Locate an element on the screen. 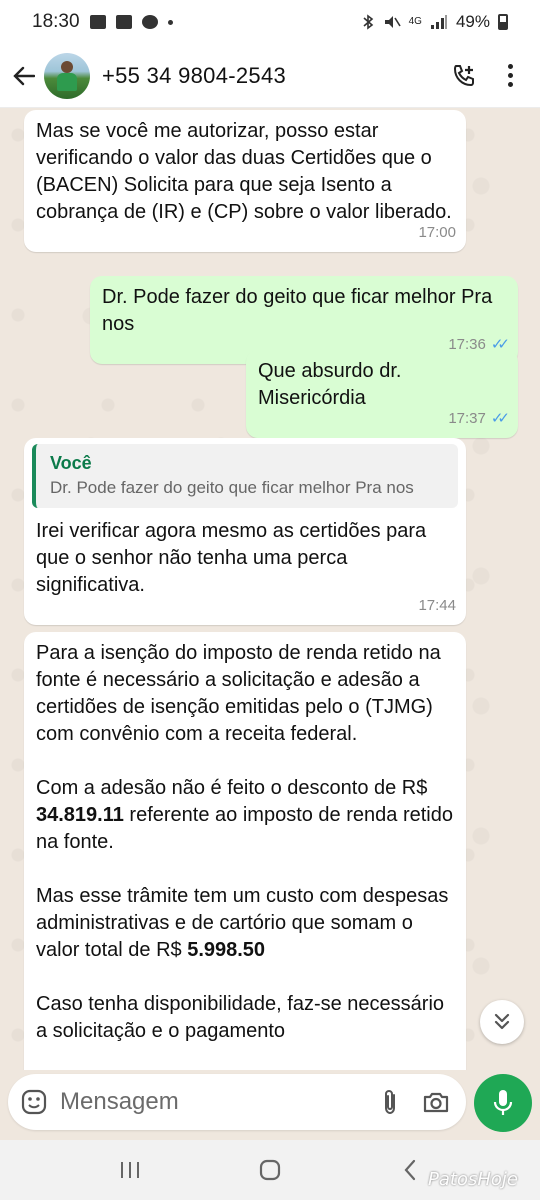 The width and height of the screenshot is (540, 1200). message-input is located at coordinates (205, 1102).